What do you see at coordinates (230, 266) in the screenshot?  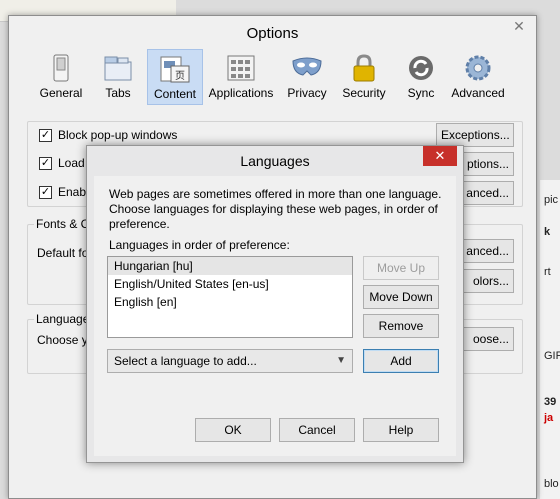 I see `list-item: Hungarian [hu]` at bounding box center [230, 266].